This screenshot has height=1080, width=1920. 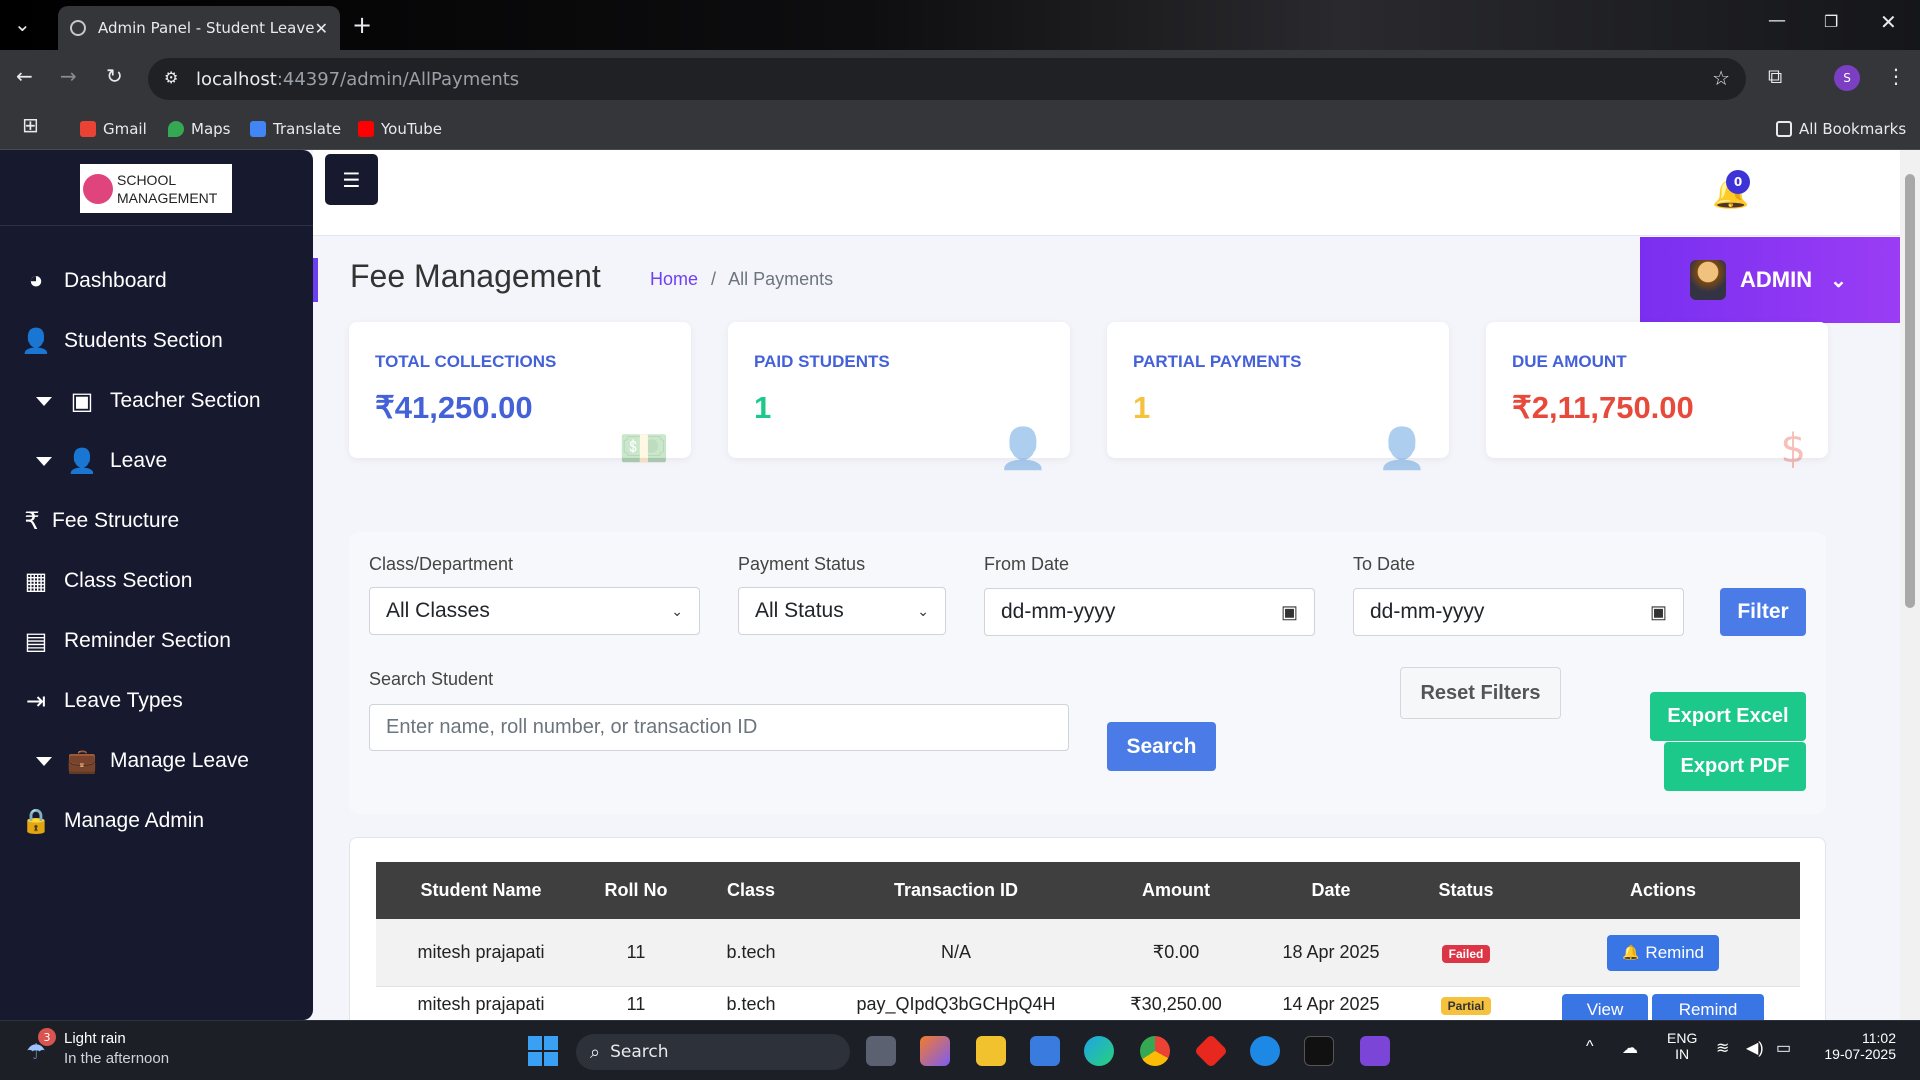 What do you see at coordinates (1860, 1054) in the screenshot?
I see `clock-date: 19-07-2025` at bounding box center [1860, 1054].